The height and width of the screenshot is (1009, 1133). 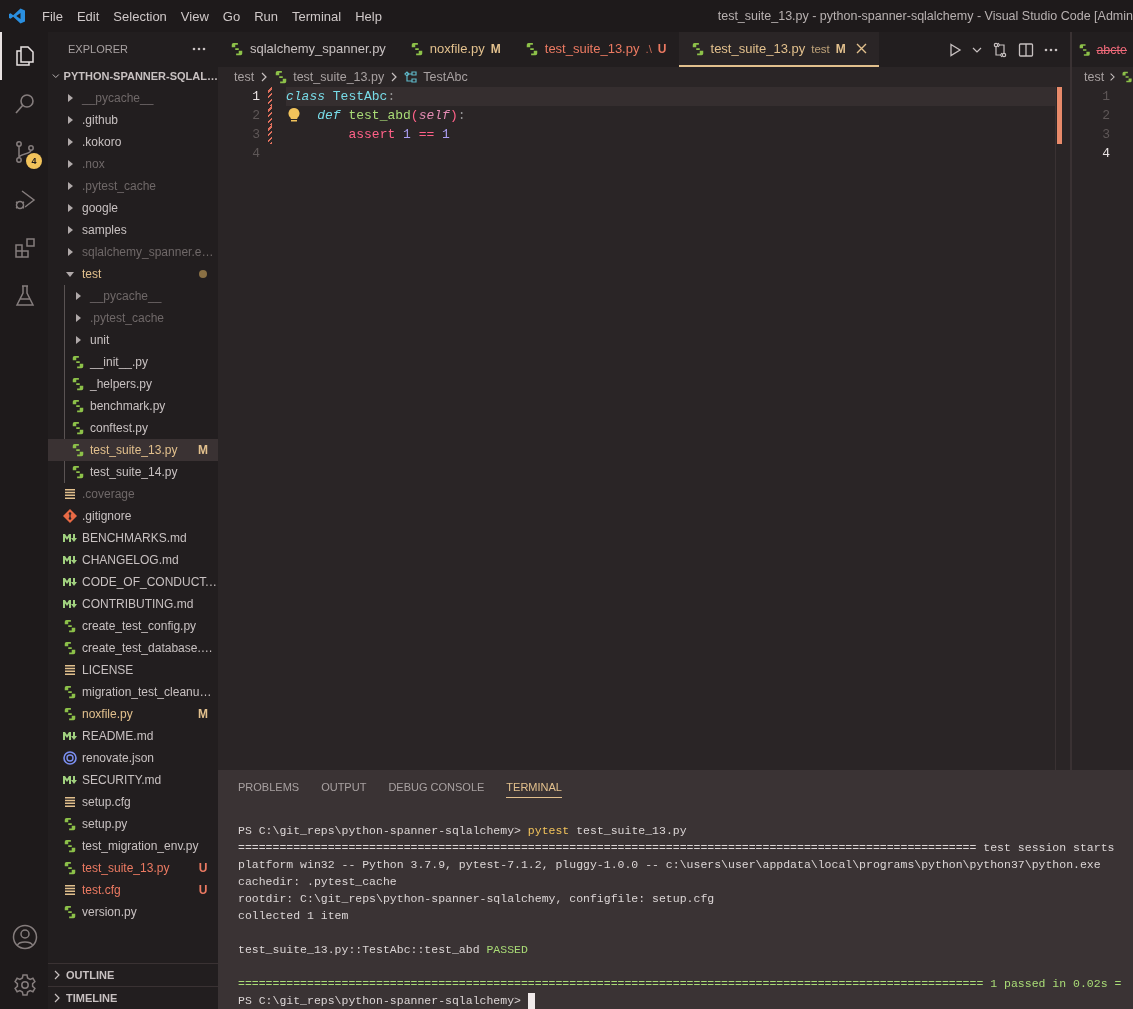 I want to click on tree-item: _helpers.py, so click(x=133, y=384).